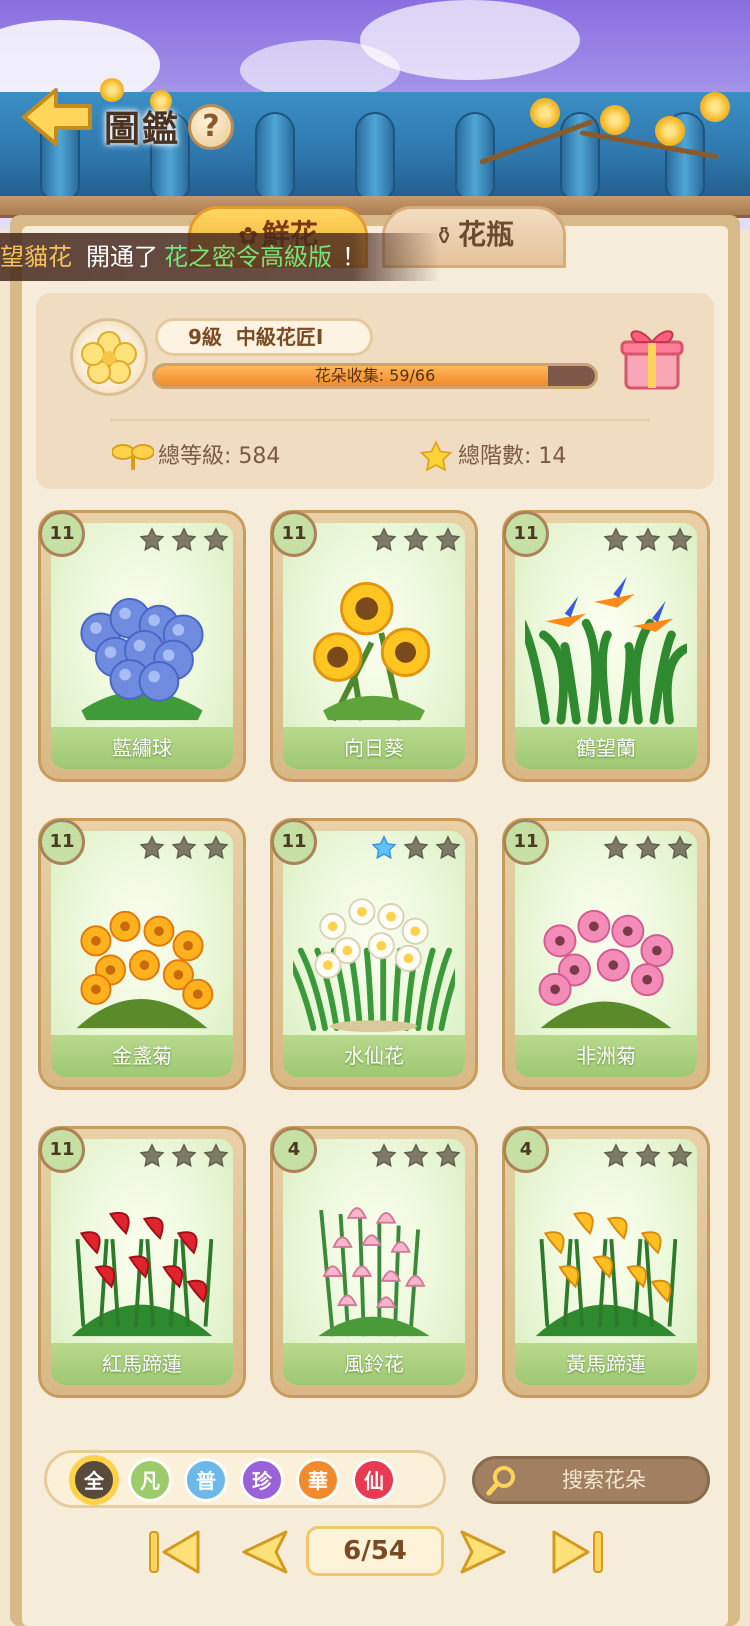  Describe the element at coordinates (175, 1552) in the screenshot. I see `first-page-button` at that location.